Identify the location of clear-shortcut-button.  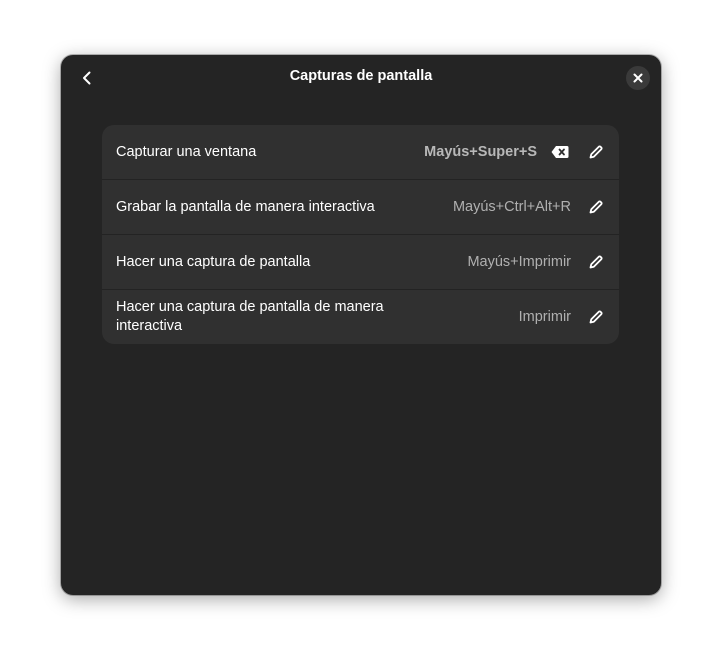
(560, 152).